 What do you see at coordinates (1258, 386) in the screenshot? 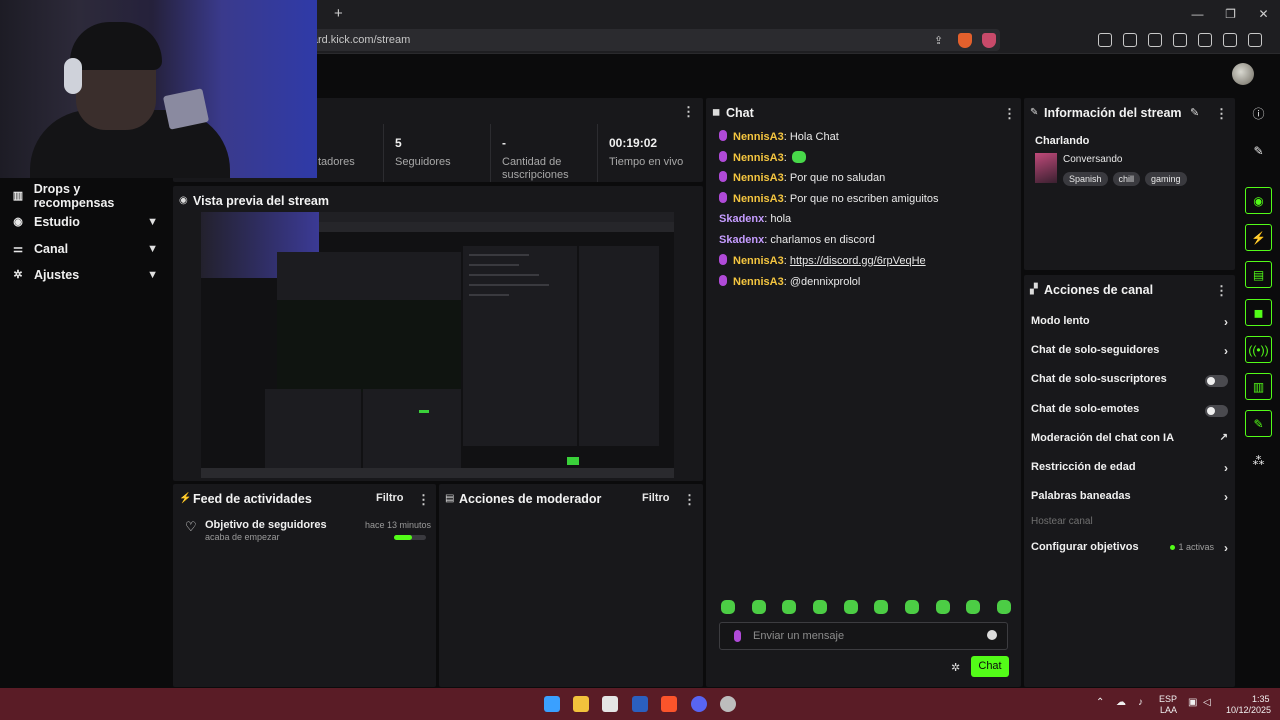
I see `mod-widget-icon: ▥` at bounding box center [1258, 386].